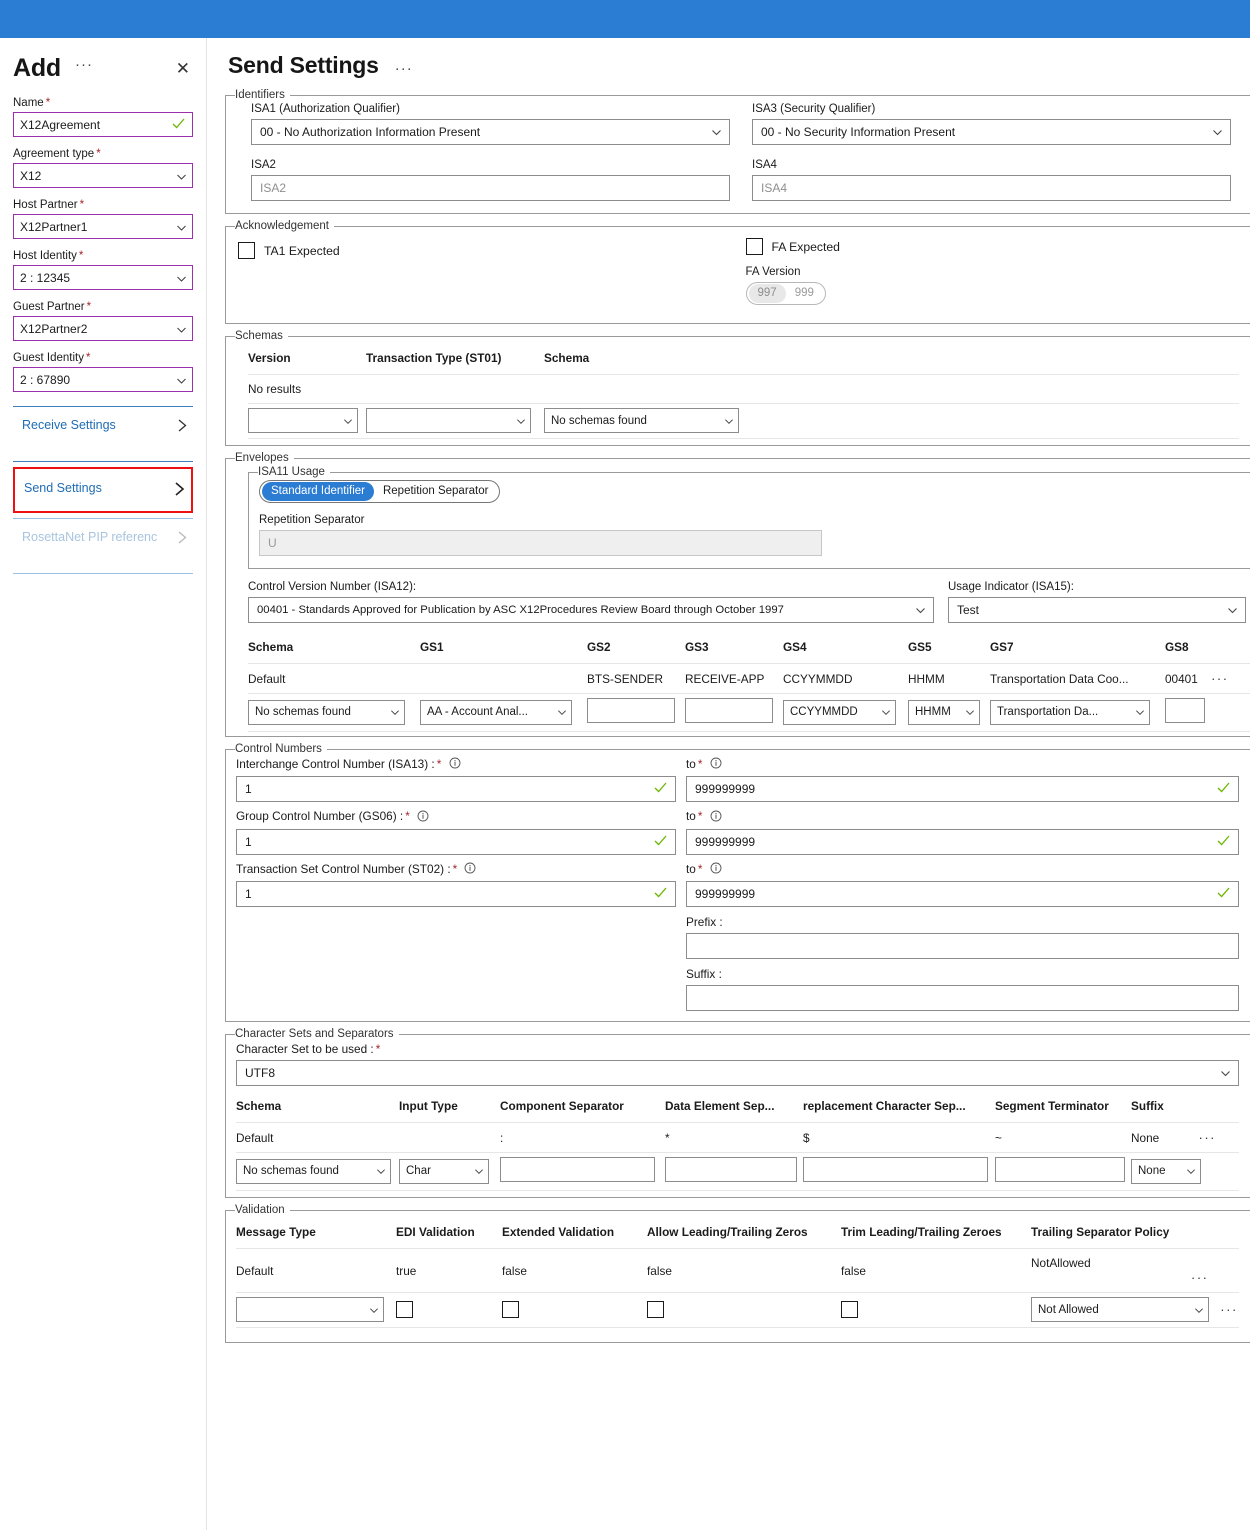 The width and height of the screenshot is (1250, 1530). Describe the element at coordinates (325, 109) in the screenshot. I see `isa1-label: ISA1 (Authorization Qualifier)` at that location.